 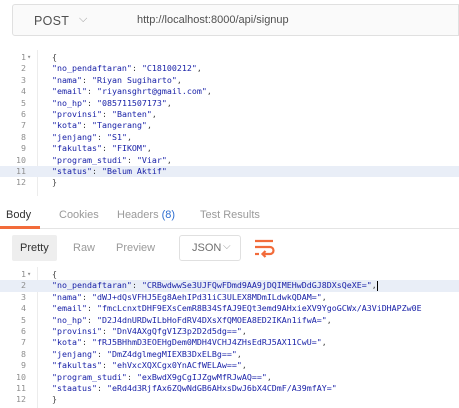 I want to click on tab-test-results: Test Results, so click(x=230, y=215).